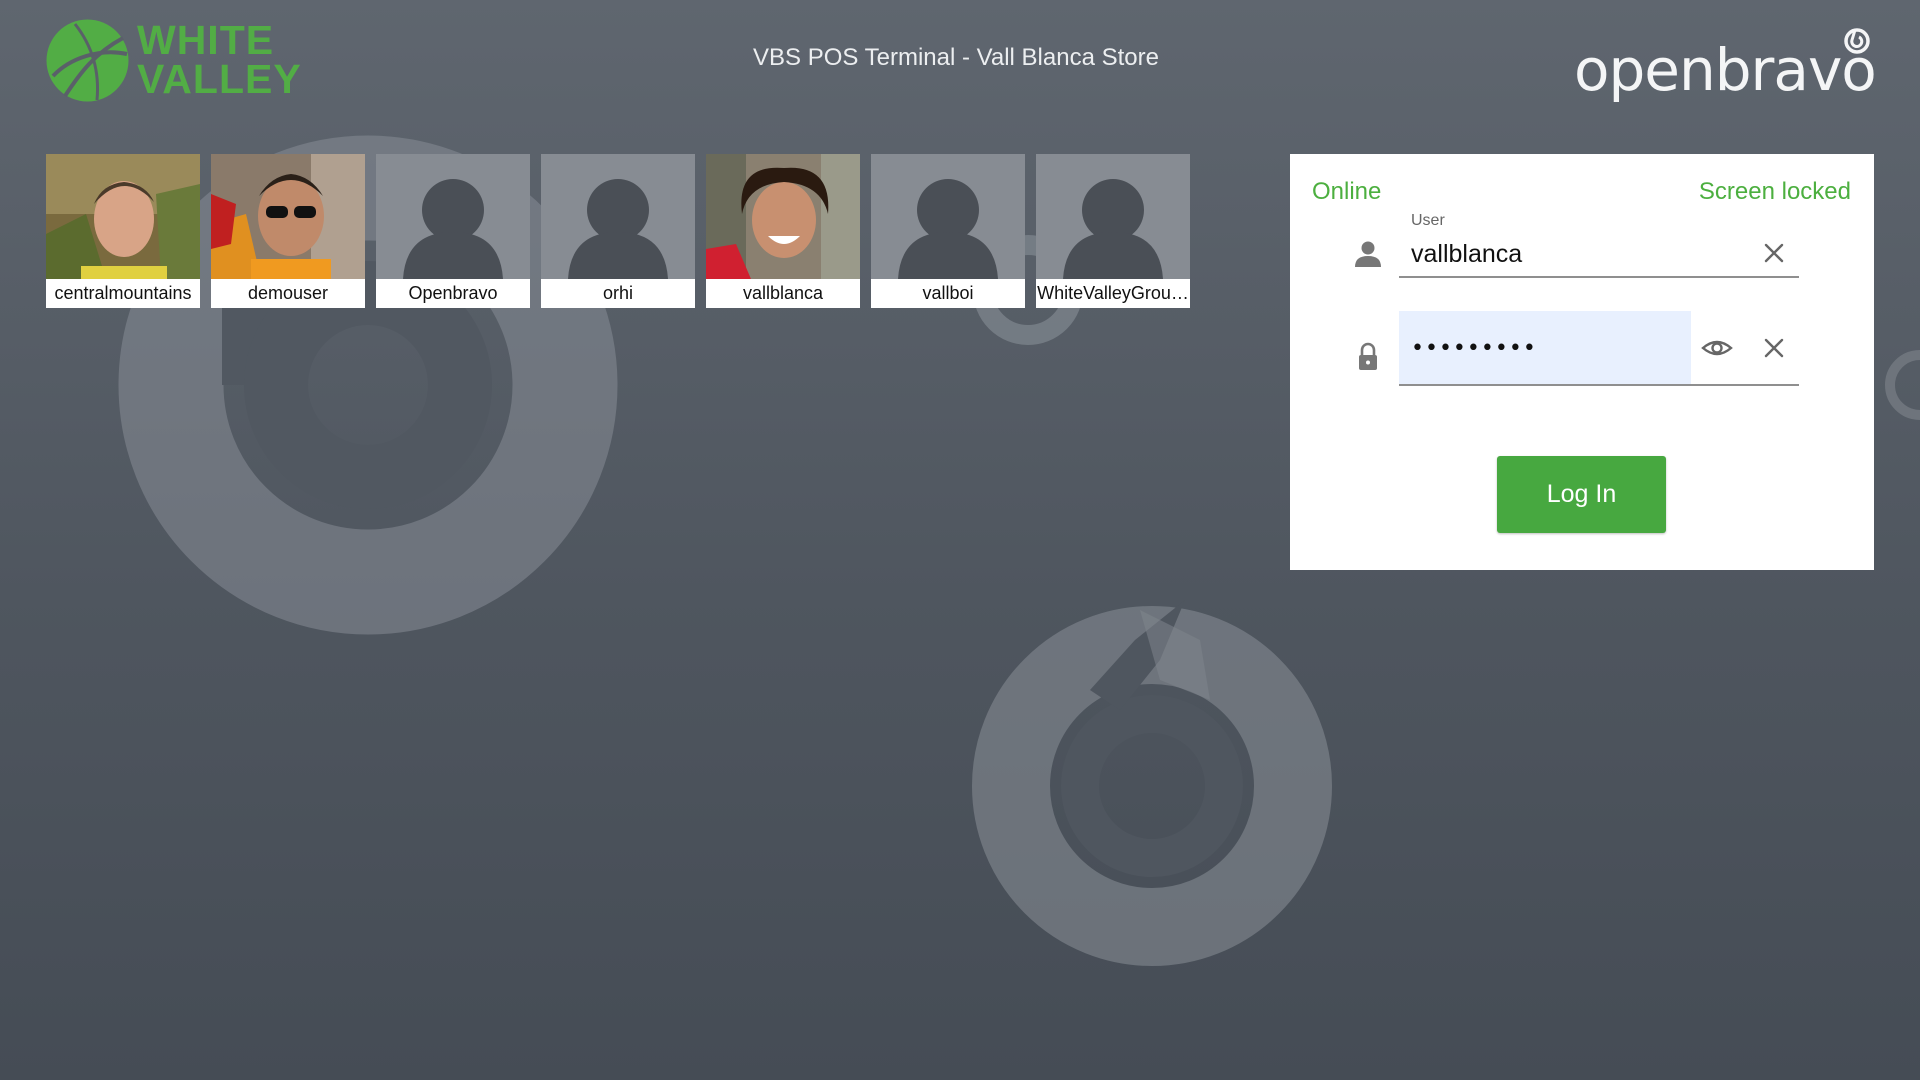  What do you see at coordinates (453, 293) in the screenshot?
I see `user-name: Openbravo` at bounding box center [453, 293].